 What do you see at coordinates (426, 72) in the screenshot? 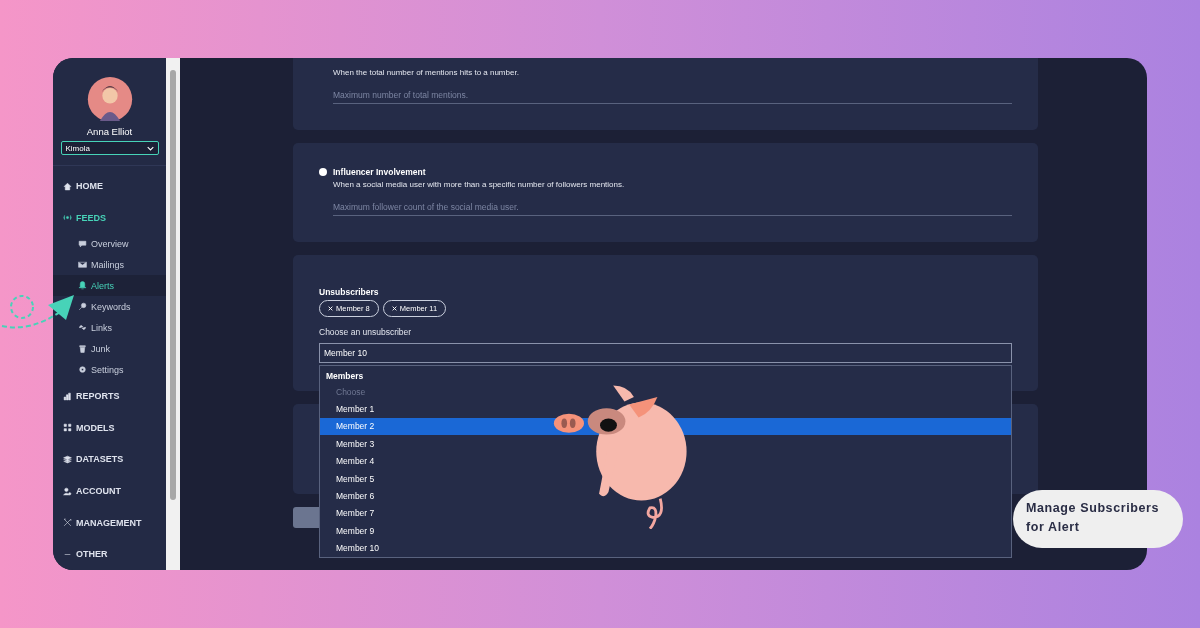
I see `alert-description: When the total number of mentions hits to a number.` at bounding box center [426, 72].